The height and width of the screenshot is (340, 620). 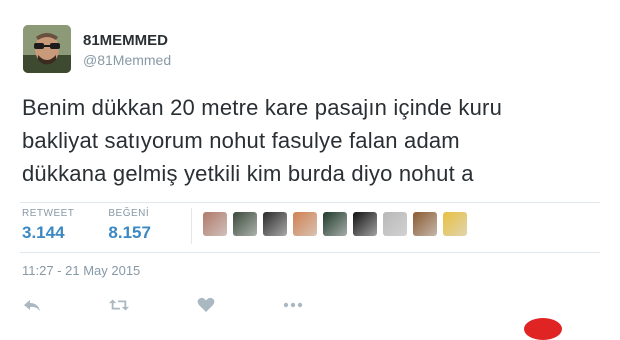 I want to click on tweet-timestamp: 11:27 - 21 May 2015, so click(x=81, y=270).